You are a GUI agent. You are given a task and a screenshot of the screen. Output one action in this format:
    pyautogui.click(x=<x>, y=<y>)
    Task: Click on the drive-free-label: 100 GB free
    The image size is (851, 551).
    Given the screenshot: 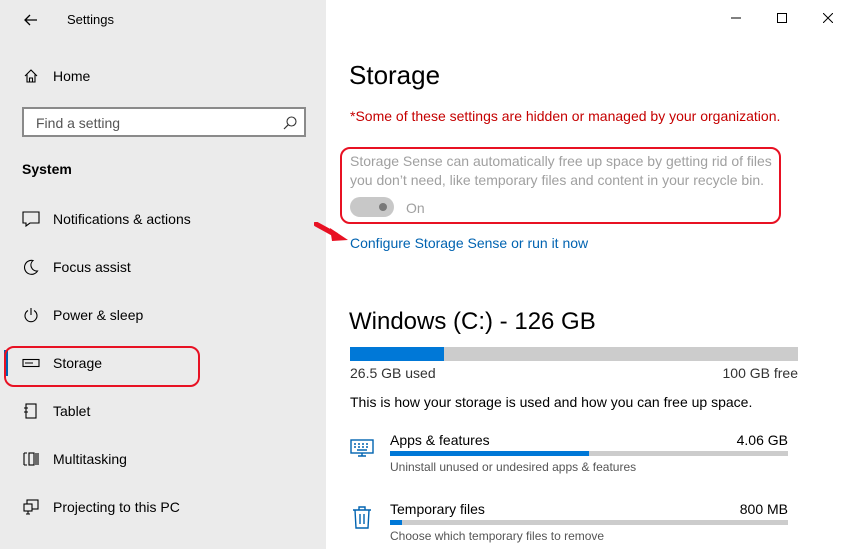 What is the action you would take?
    pyautogui.click(x=760, y=373)
    